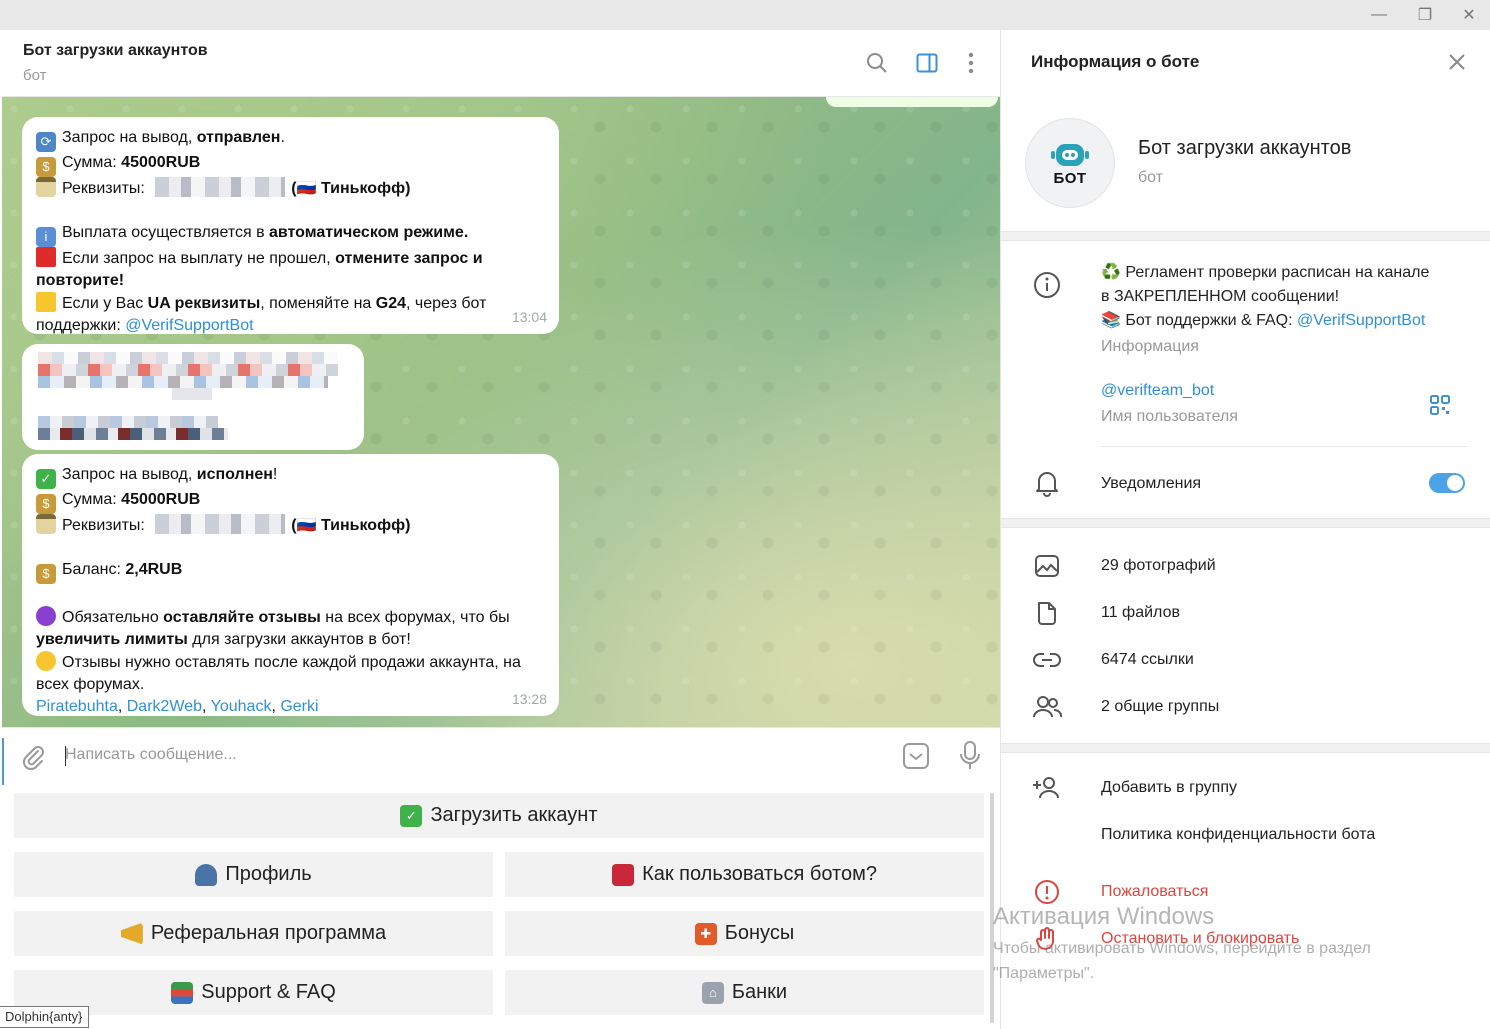 The width and height of the screenshot is (1490, 1029). I want to click on referral-program-button: Реферальная программа, so click(253, 933).